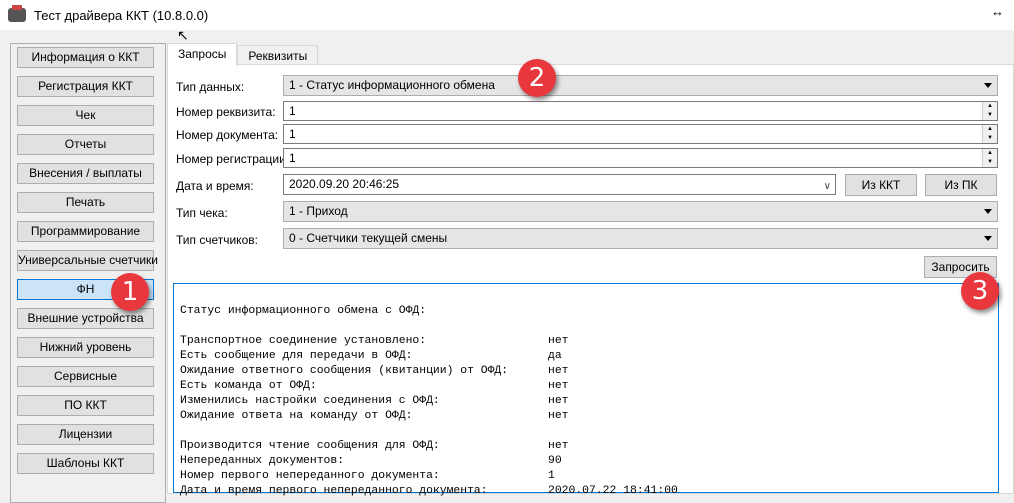 Image resolution: width=1014 pixels, height=503 pixels. I want to click on output-key: Изменились настройки соединения с ОФД:, so click(310, 401).